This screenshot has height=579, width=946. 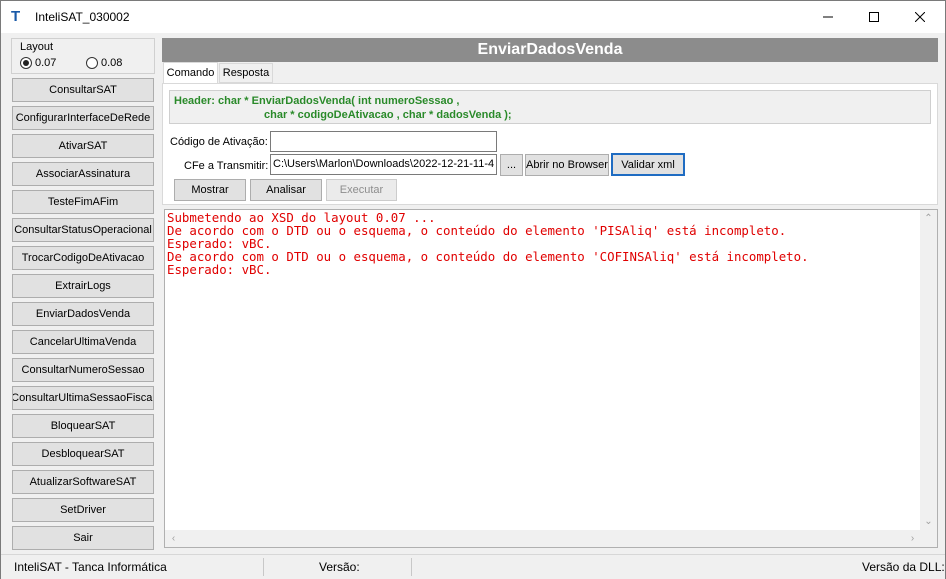 I want to click on sidebar-button-associarassinatura: AssociarAssinatura, so click(x=83, y=174).